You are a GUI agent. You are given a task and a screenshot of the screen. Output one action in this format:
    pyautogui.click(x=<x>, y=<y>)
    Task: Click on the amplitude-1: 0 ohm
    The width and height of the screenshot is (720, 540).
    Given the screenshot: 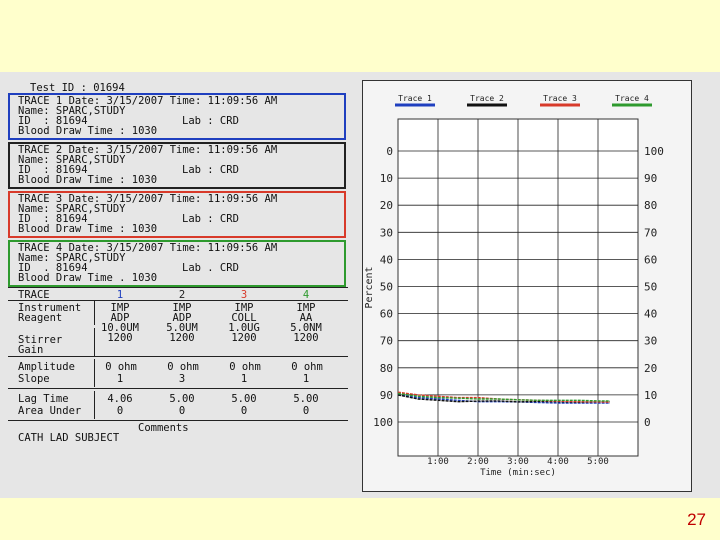 What is the action you would take?
    pyautogui.click(x=121, y=367)
    